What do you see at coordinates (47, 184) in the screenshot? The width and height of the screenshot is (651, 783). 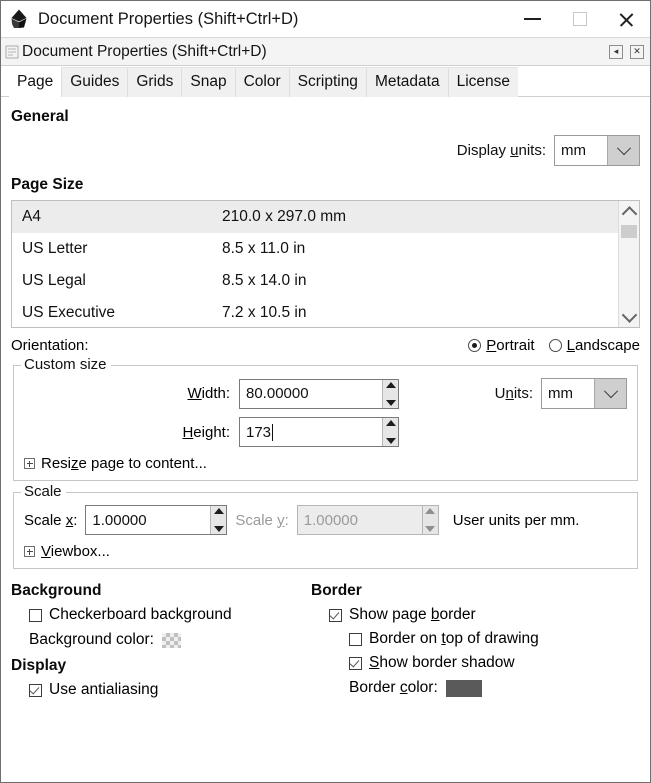 I see `page-size-heading: Page Size` at bounding box center [47, 184].